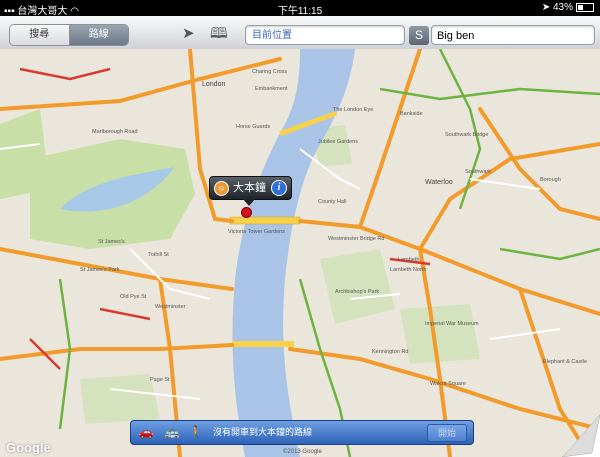  I want to click on toolbar: 搜尋 路線 ➤ 🕮 目前位置 S Big ben, so click(300, 33).